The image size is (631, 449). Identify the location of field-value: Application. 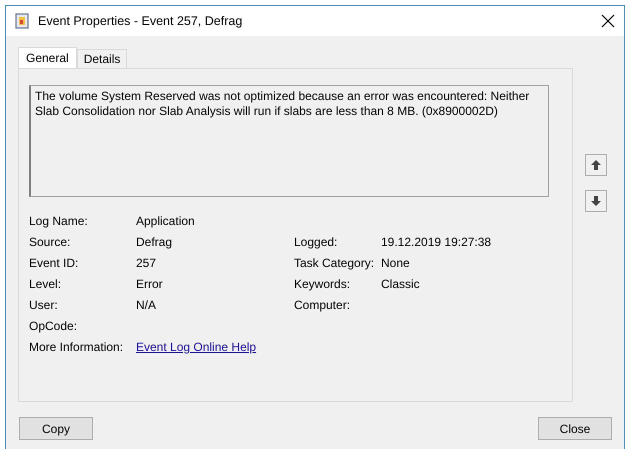
(166, 221).